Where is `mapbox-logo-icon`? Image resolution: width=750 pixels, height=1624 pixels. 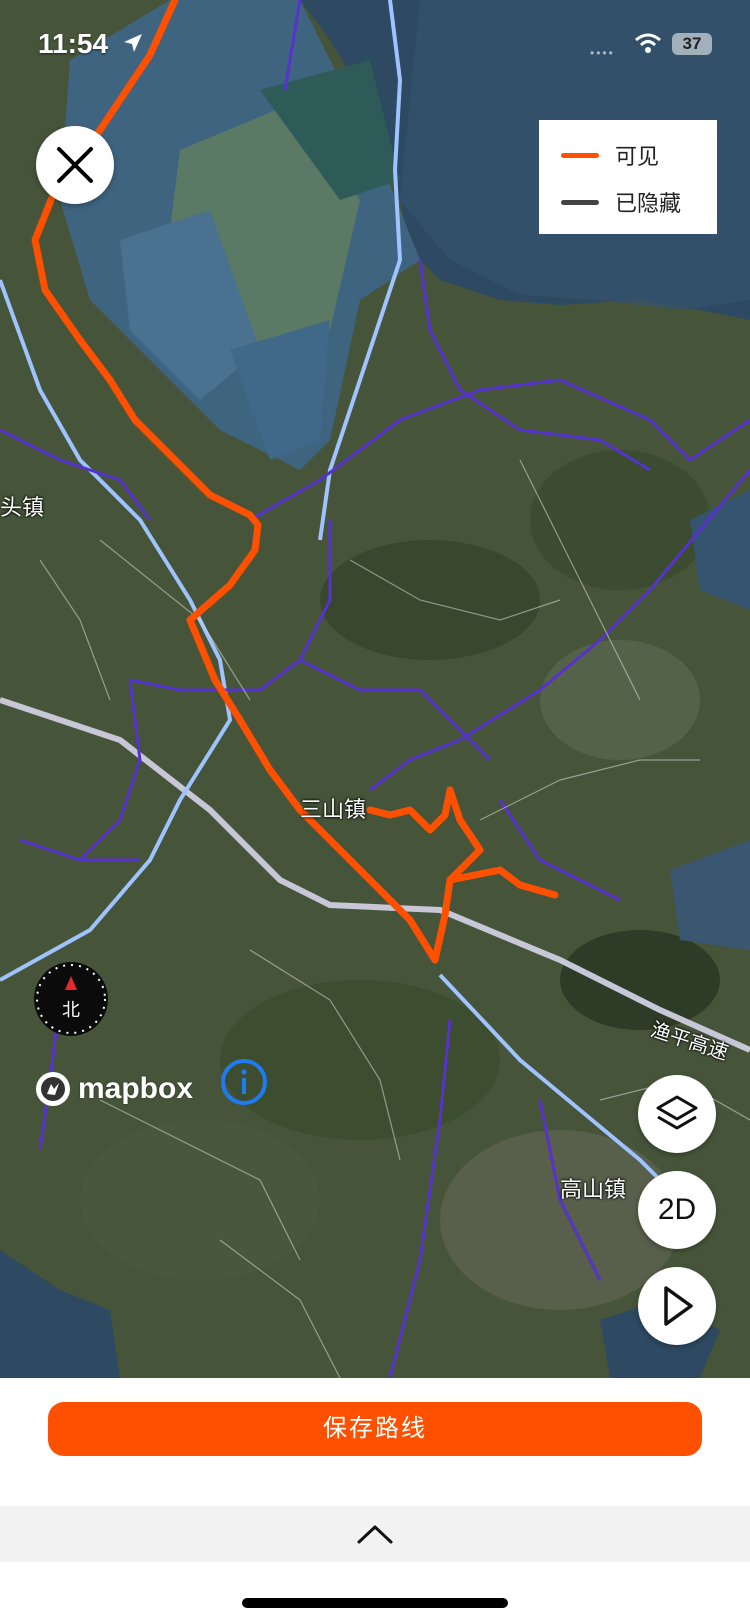
mapbox-logo-icon is located at coordinates (53, 1089).